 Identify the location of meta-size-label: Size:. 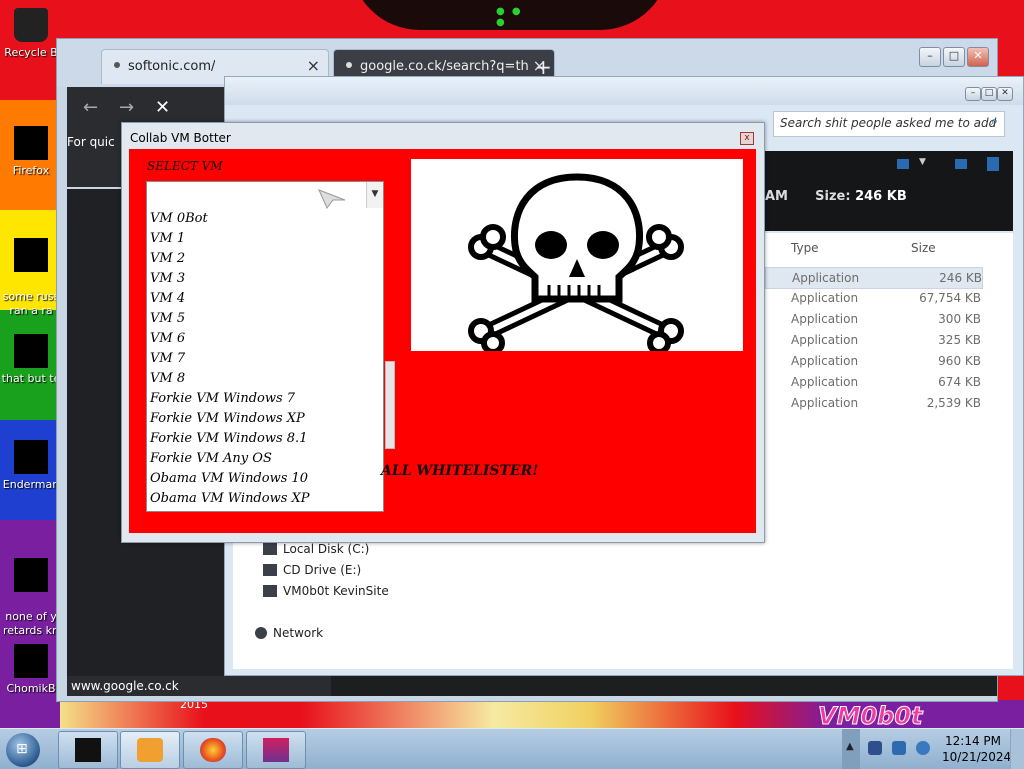
(833, 196).